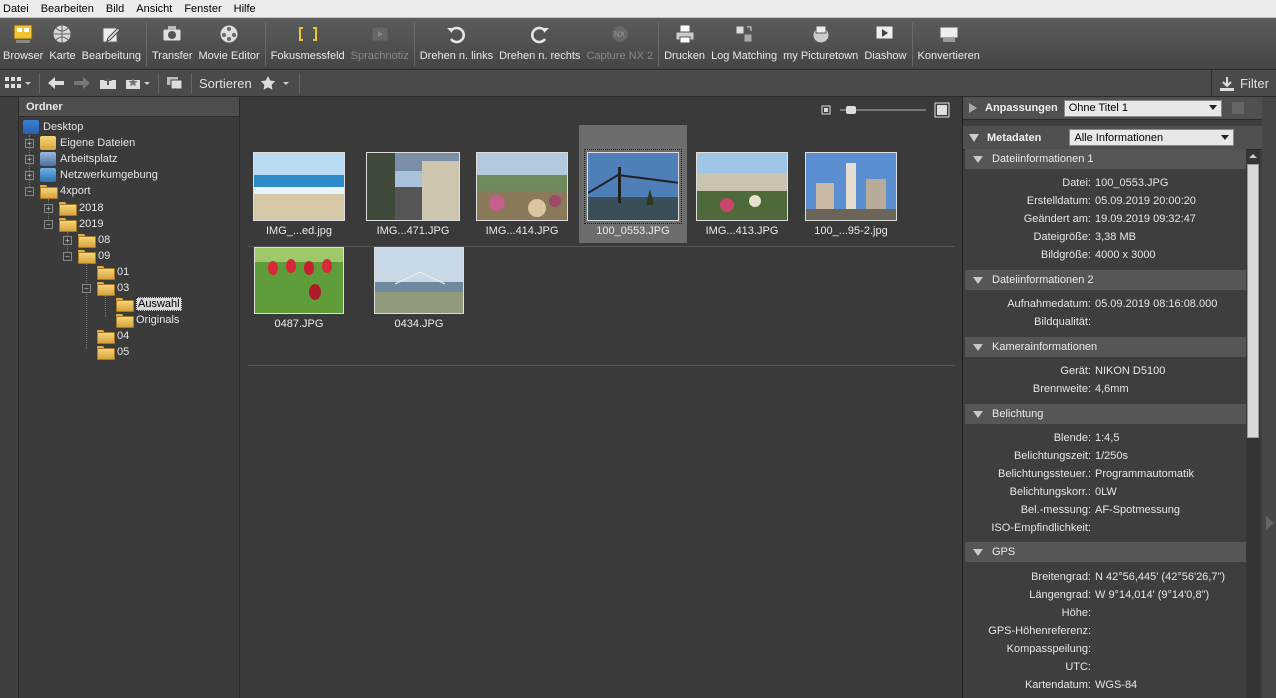 This screenshot has width=1276, height=698. I want to click on scroll-up-icon, so click(1253, 156).